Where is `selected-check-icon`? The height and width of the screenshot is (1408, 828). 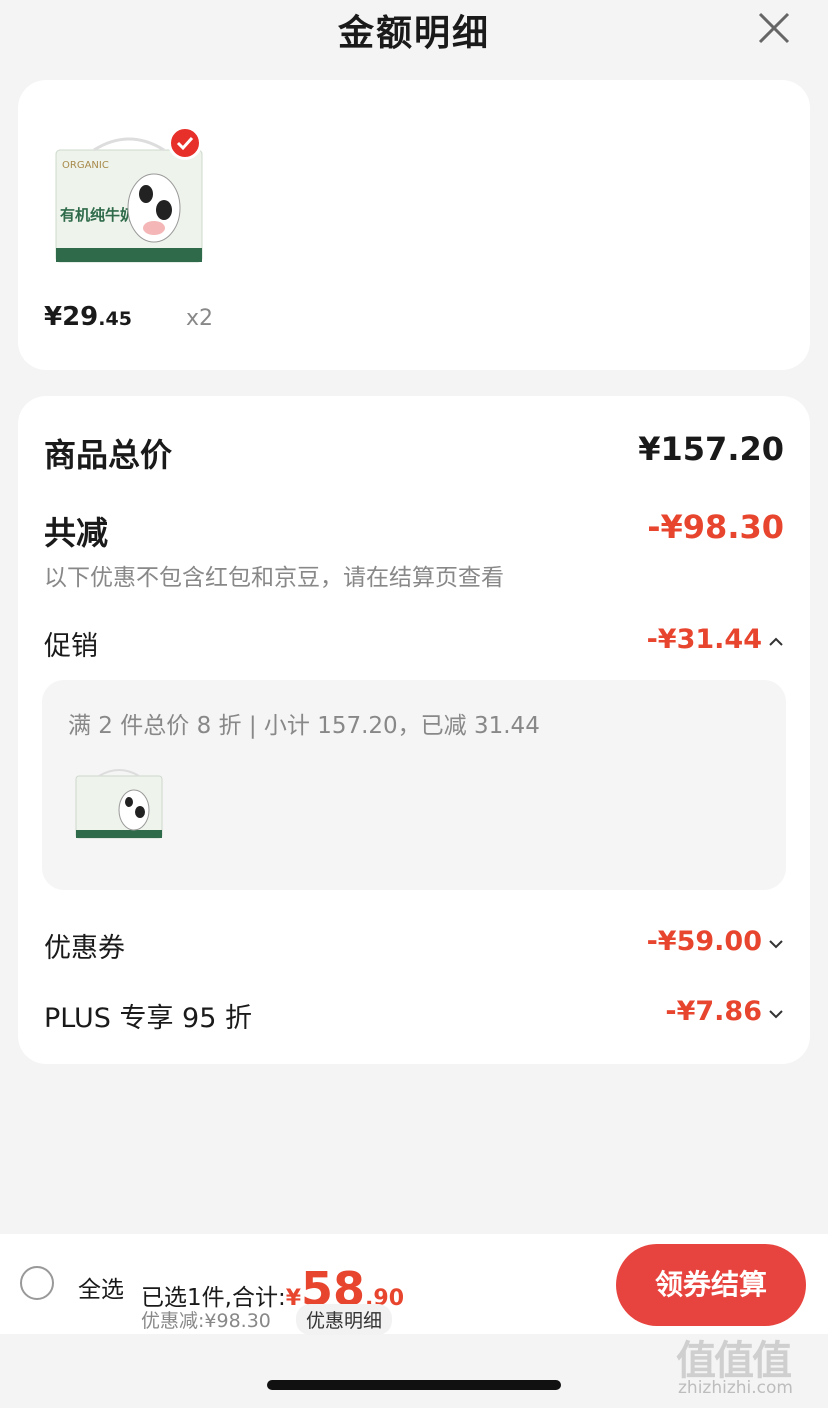
selected-check-icon is located at coordinates (185, 143).